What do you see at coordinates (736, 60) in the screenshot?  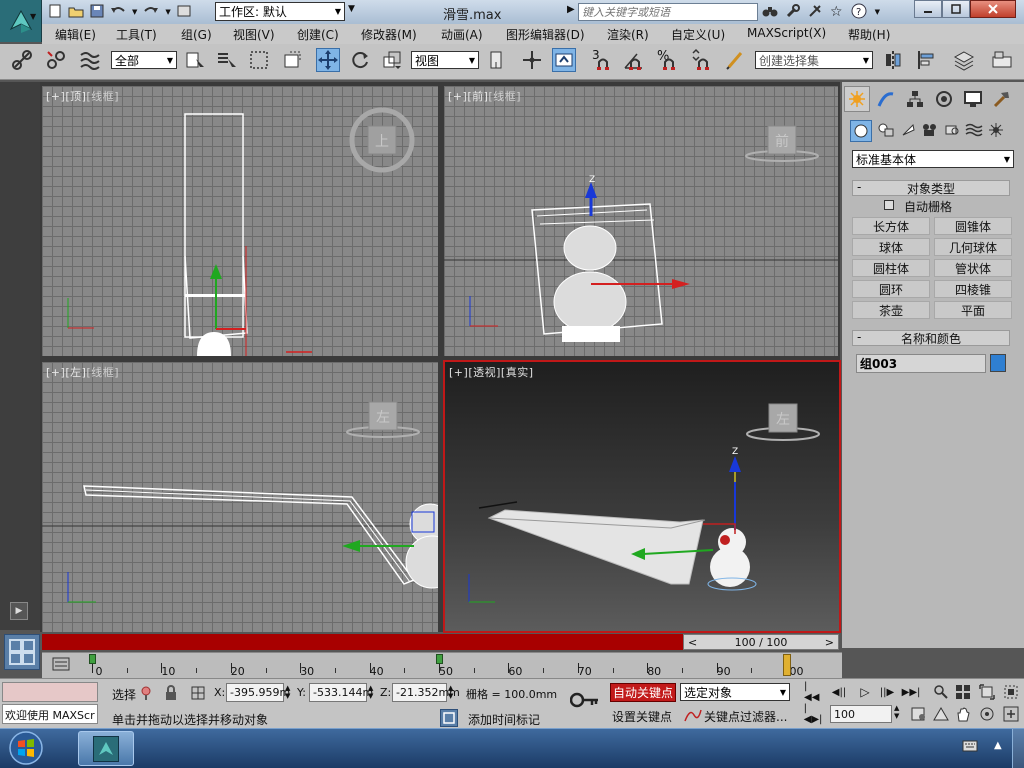 I see `edit-named-selection-icon` at bounding box center [736, 60].